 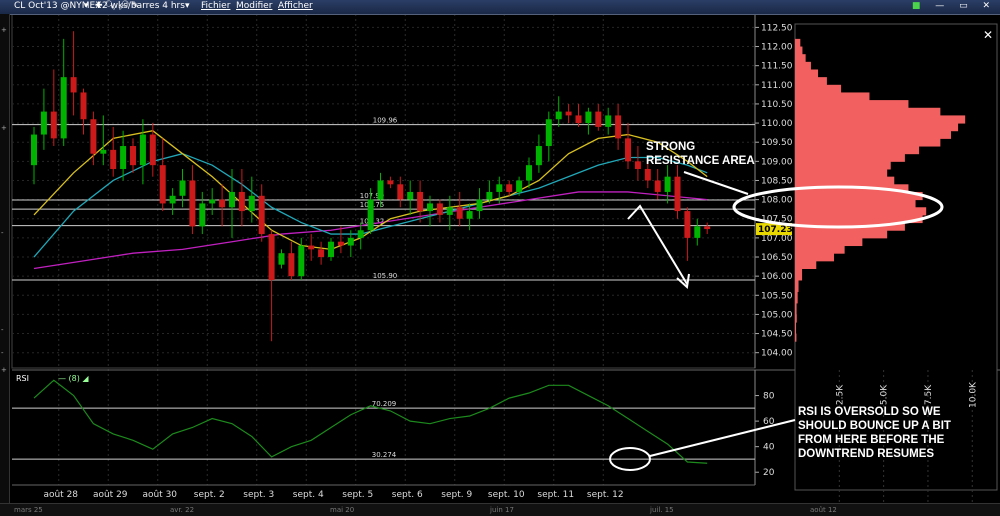 What do you see at coordinates (22, 378) in the screenshot?
I see `rsi-title: RSI` at bounding box center [22, 378].